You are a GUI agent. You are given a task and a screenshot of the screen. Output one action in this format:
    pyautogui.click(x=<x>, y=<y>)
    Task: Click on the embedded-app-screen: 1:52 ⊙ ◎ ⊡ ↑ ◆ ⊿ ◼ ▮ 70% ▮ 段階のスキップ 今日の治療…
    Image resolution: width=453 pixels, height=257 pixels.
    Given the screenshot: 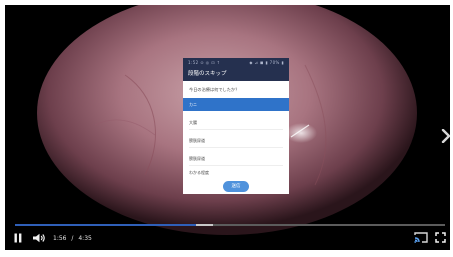 What is the action you would take?
    pyautogui.click(x=236, y=126)
    